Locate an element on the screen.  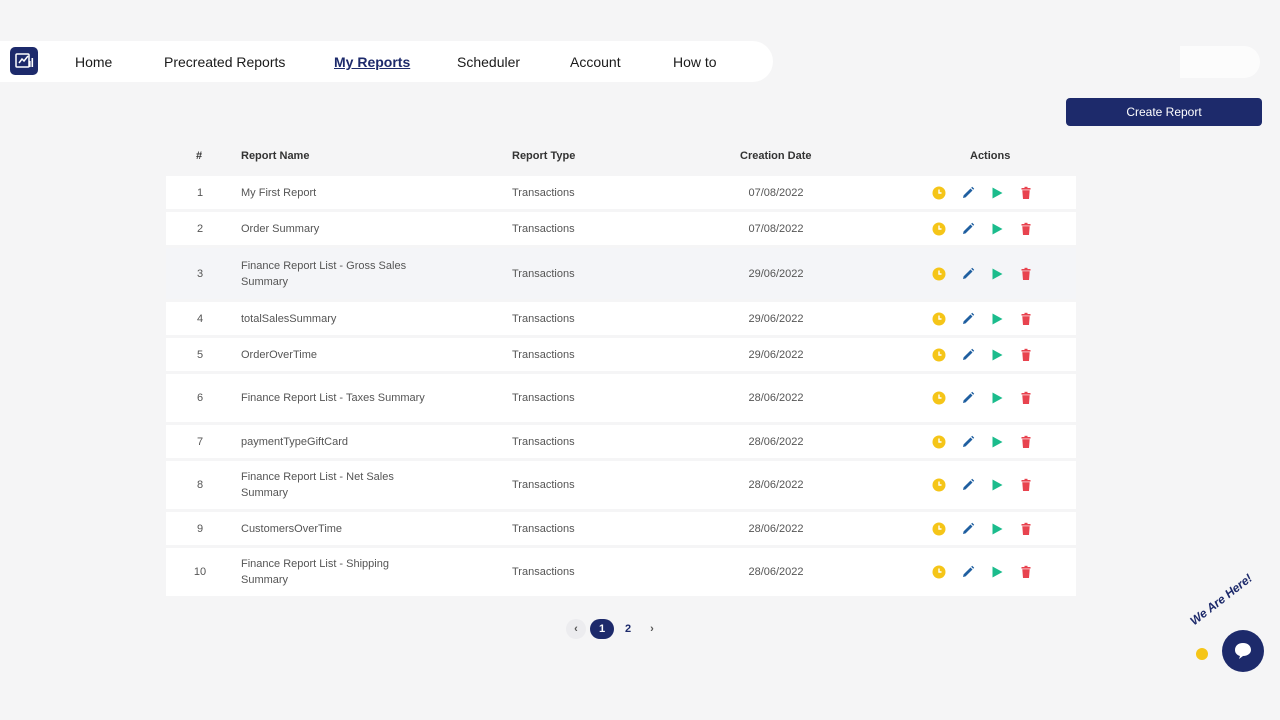
chevron-right-icon: › is located at coordinates (652, 629).